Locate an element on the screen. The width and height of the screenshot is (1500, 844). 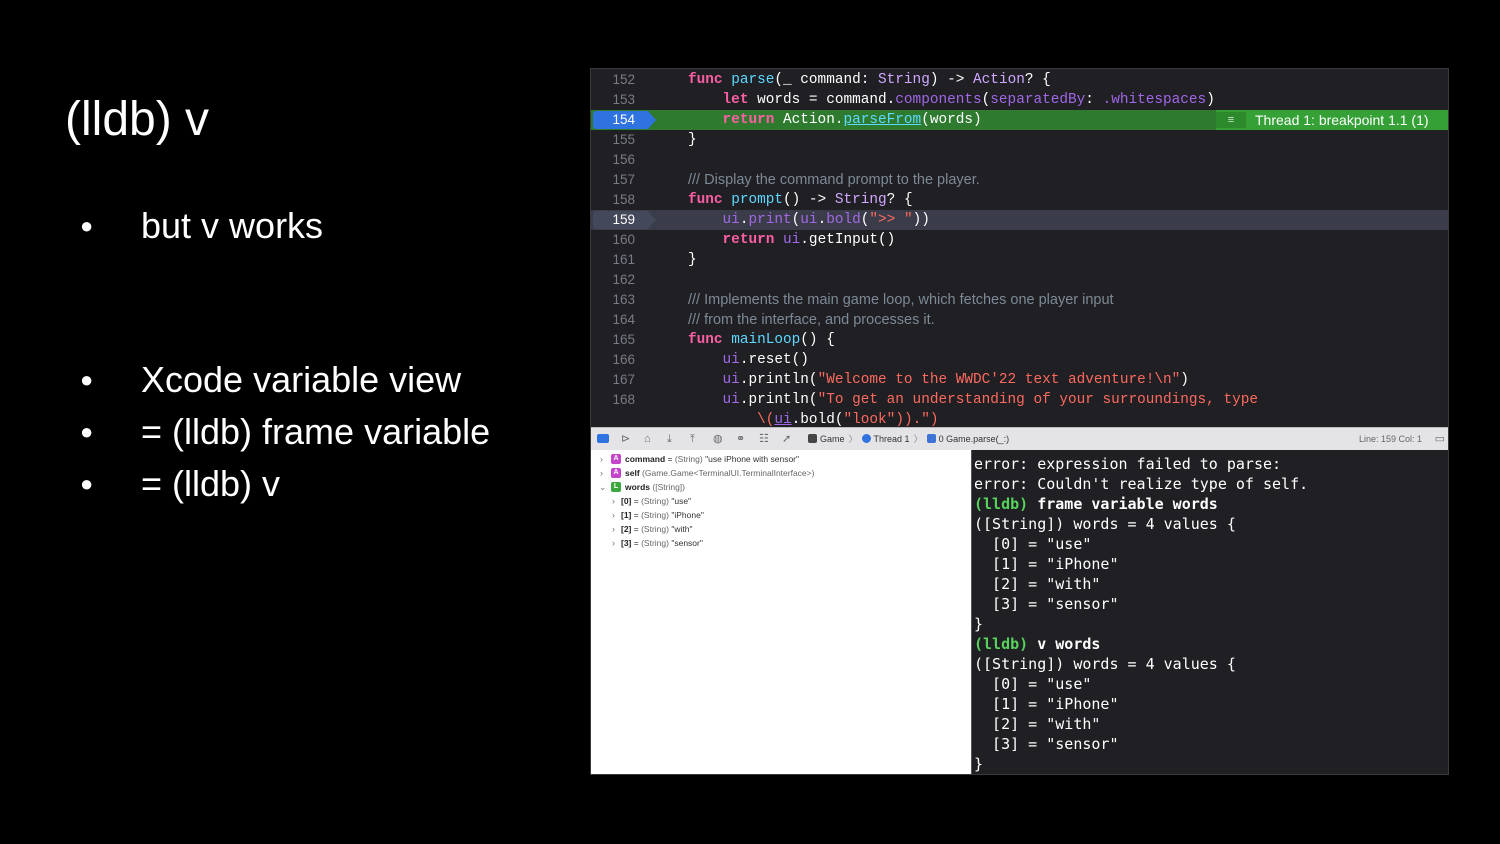
environment-icon: ☷ is located at coordinates (764, 439).